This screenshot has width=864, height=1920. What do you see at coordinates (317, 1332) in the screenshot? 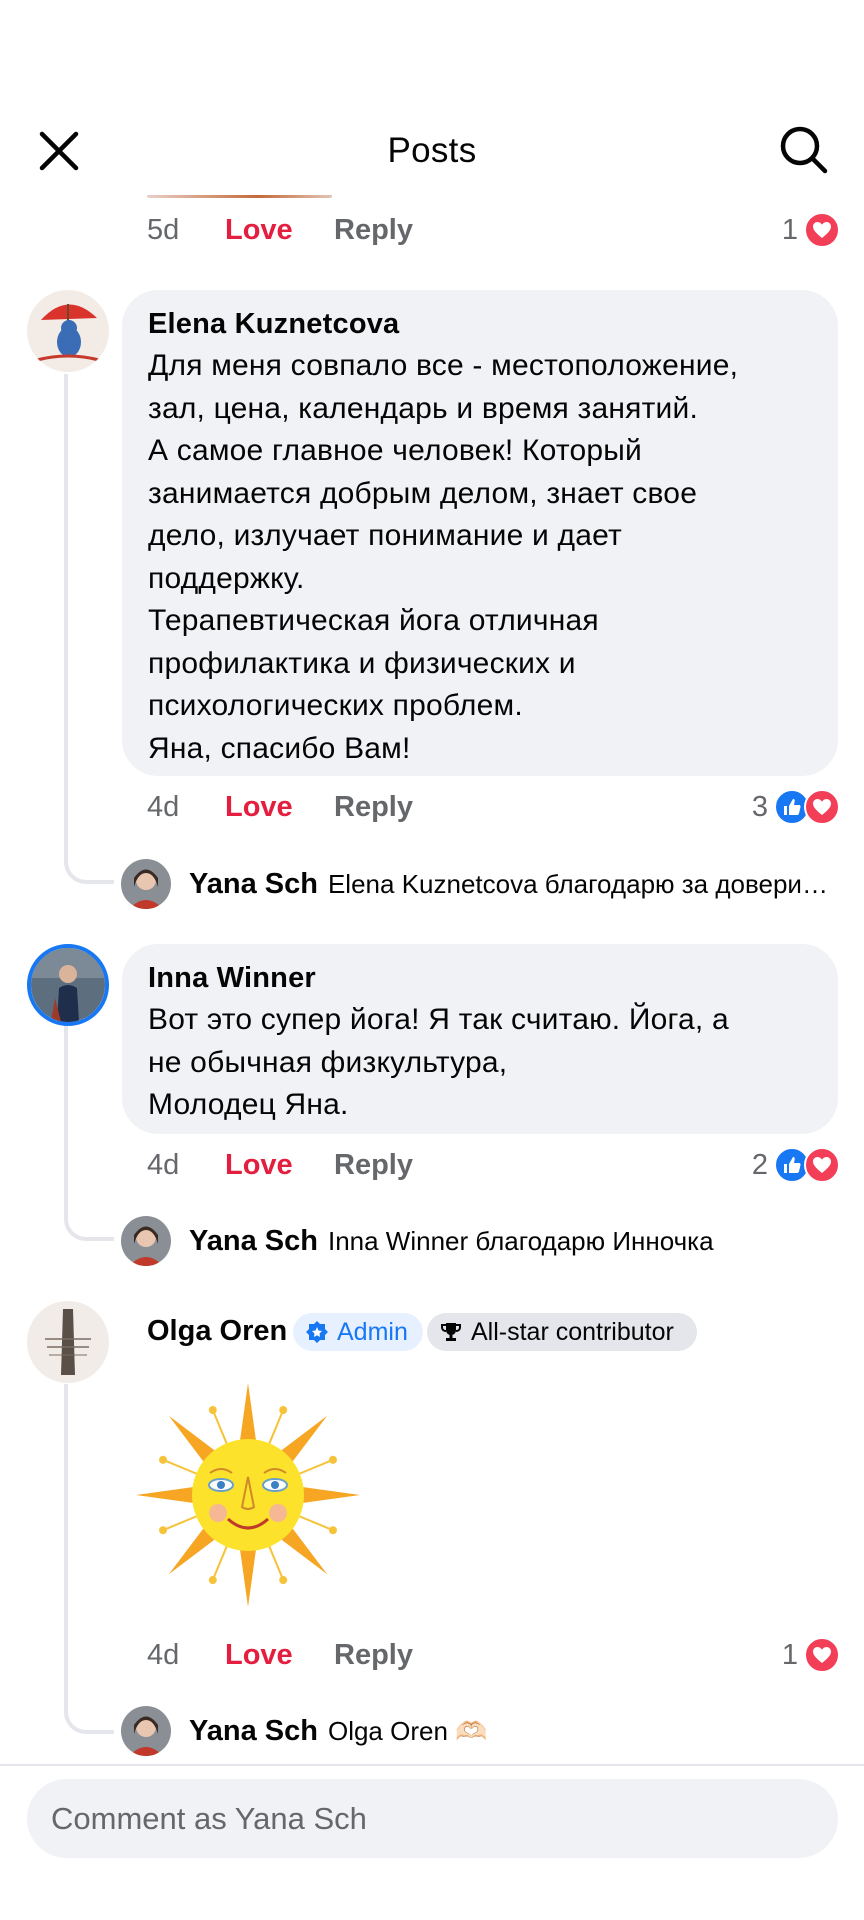
I see `admin-shield-icon` at bounding box center [317, 1332].